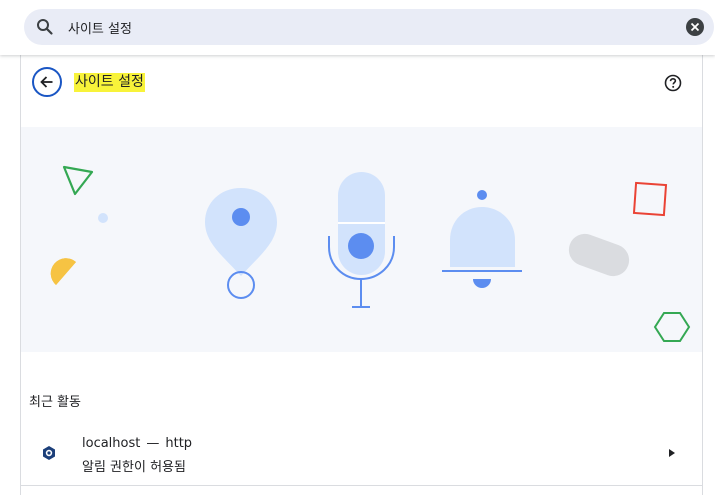  I want to click on back-button, so click(47, 82).